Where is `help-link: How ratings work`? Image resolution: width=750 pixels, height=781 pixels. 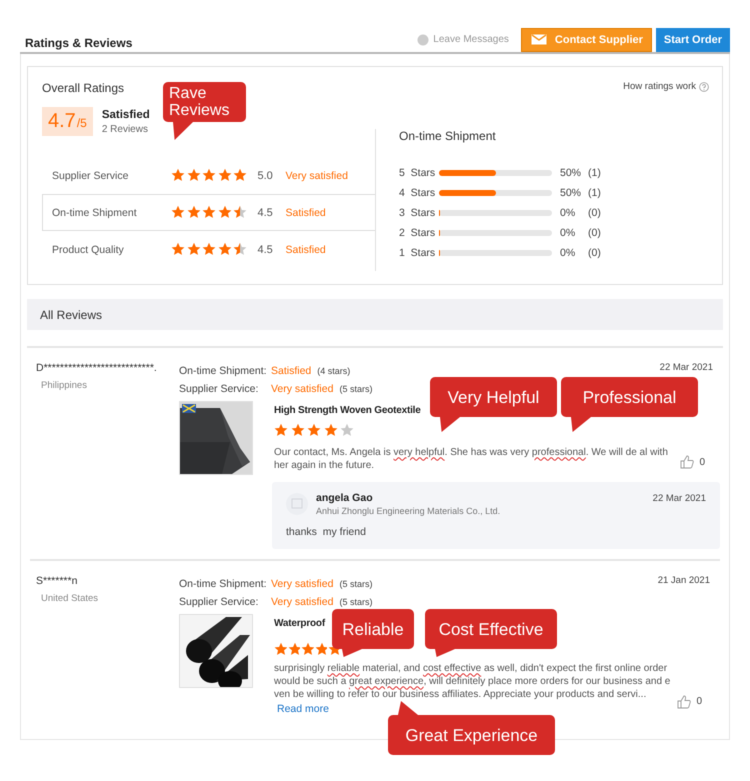
help-link: How ratings work is located at coordinates (666, 86).